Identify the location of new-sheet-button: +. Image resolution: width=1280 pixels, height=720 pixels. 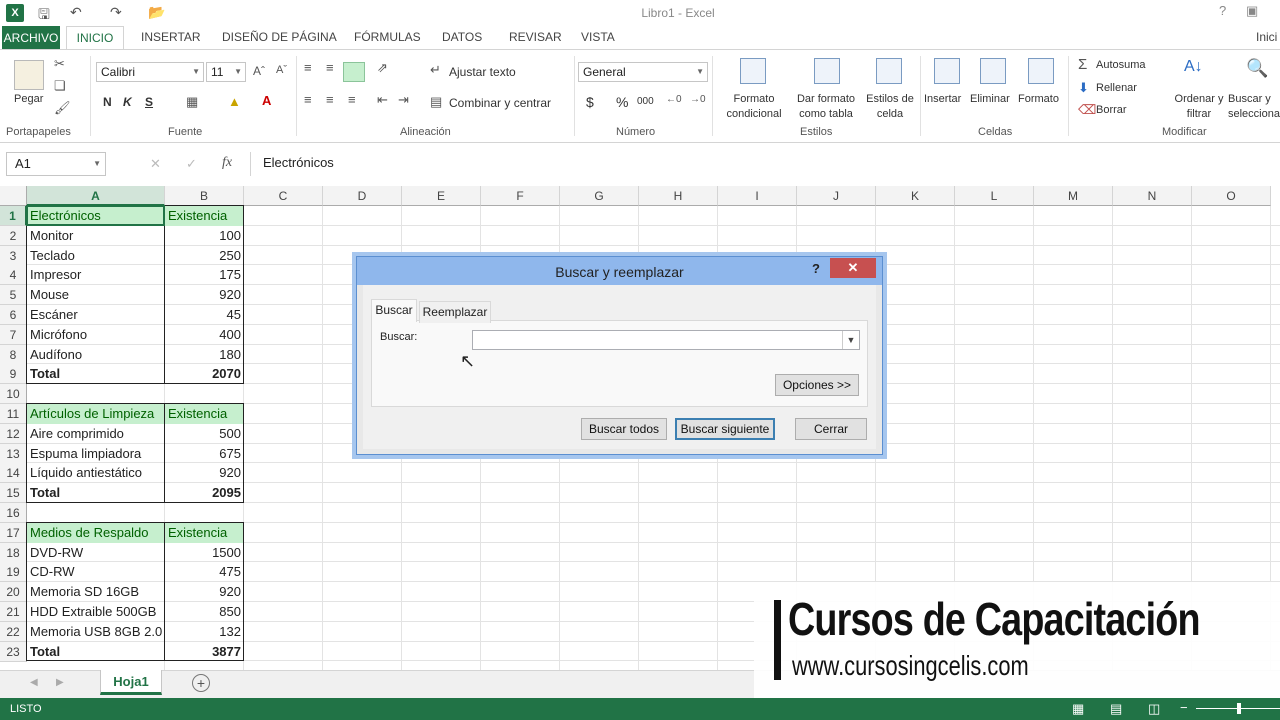
(201, 683).